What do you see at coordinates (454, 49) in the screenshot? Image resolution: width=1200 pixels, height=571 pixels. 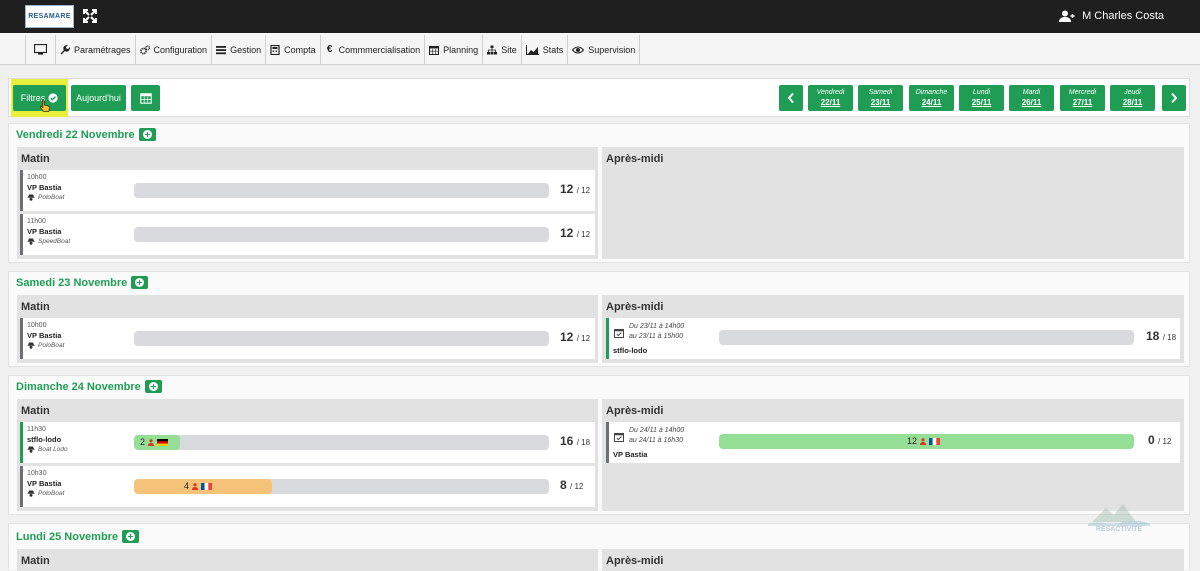 I see `menu-item-planning: Planning` at bounding box center [454, 49].